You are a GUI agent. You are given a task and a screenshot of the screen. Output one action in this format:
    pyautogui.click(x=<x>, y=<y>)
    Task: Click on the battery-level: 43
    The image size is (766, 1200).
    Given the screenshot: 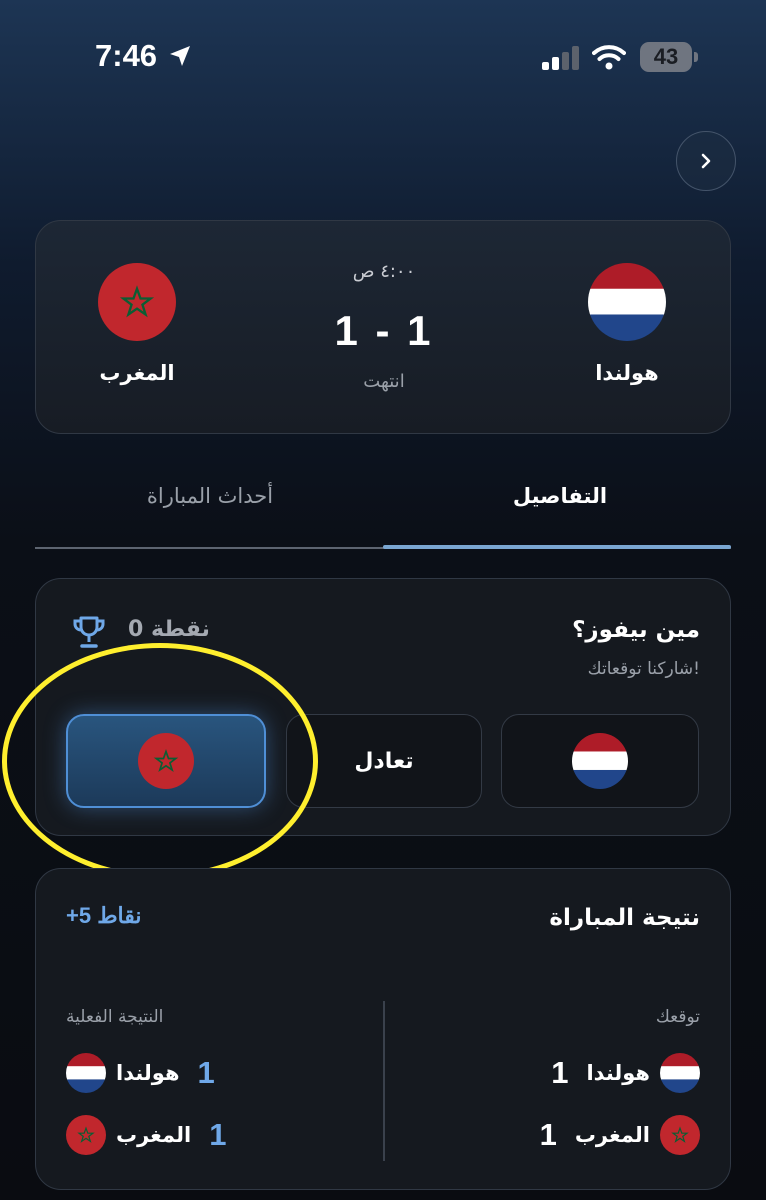 What is the action you would take?
    pyautogui.click(x=666, y=56)
    